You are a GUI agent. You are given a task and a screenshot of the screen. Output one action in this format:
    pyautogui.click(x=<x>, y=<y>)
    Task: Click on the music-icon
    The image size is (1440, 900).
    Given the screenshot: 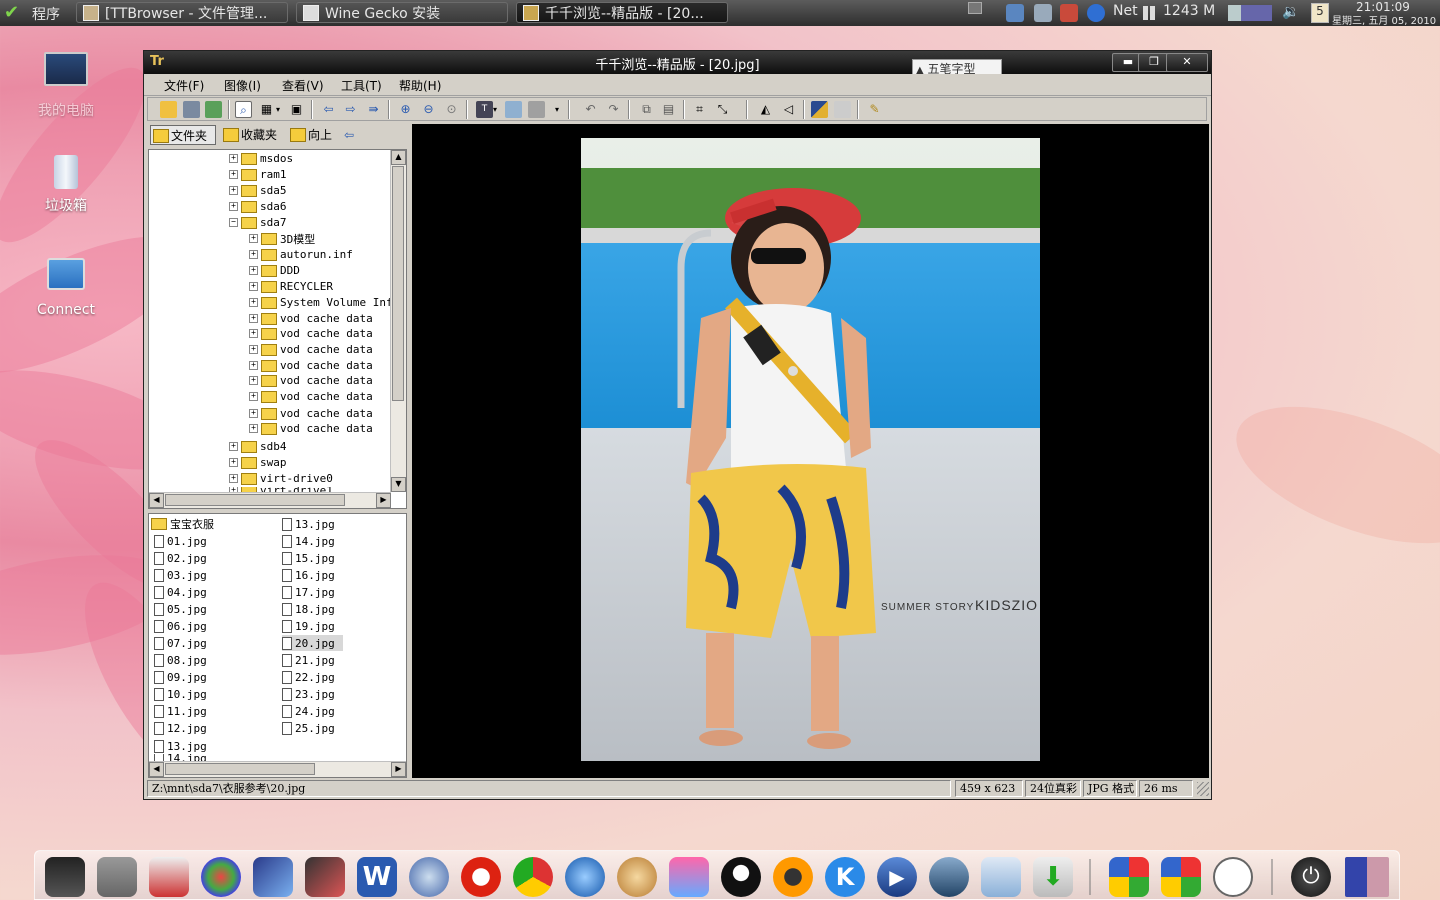 What is the action you would take?
    pyautogui.click(x=793, y=877)
    